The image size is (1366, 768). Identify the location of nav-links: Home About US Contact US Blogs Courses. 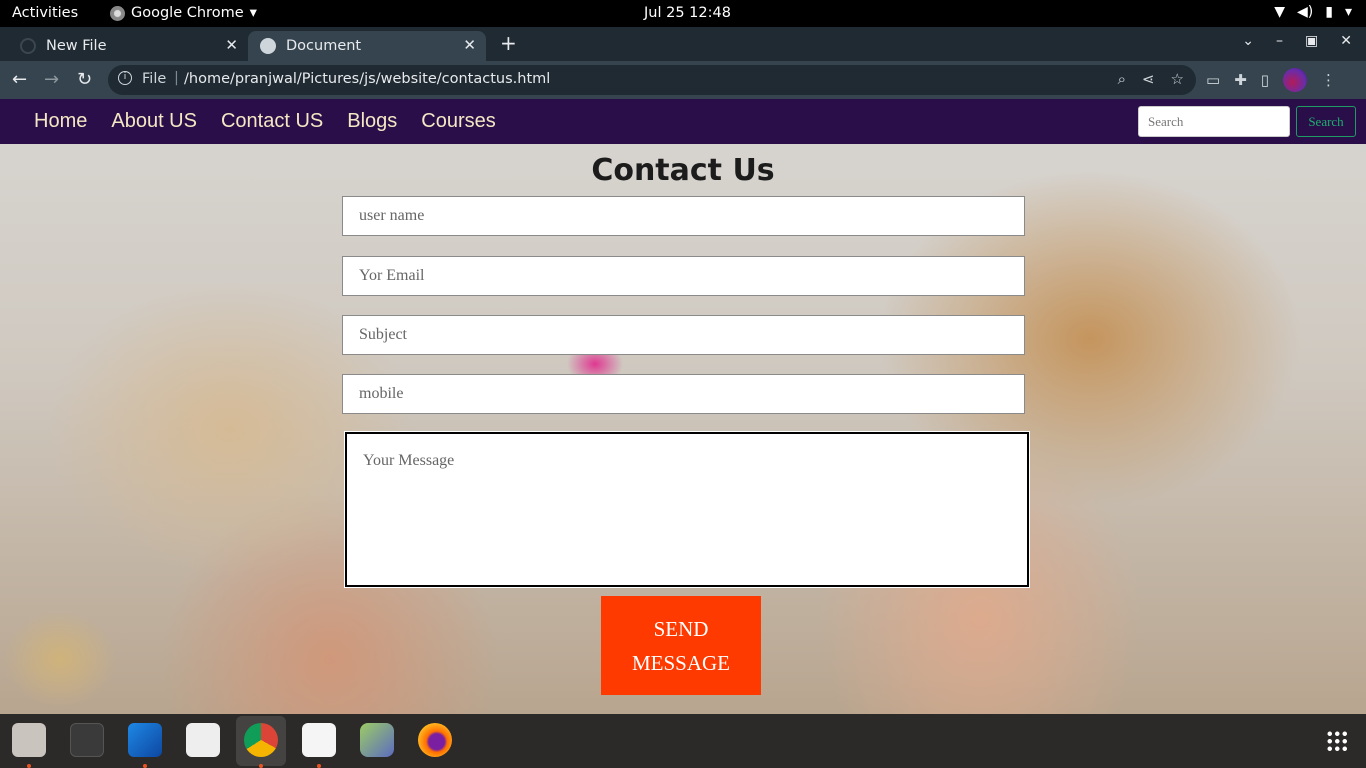
(265, 121).